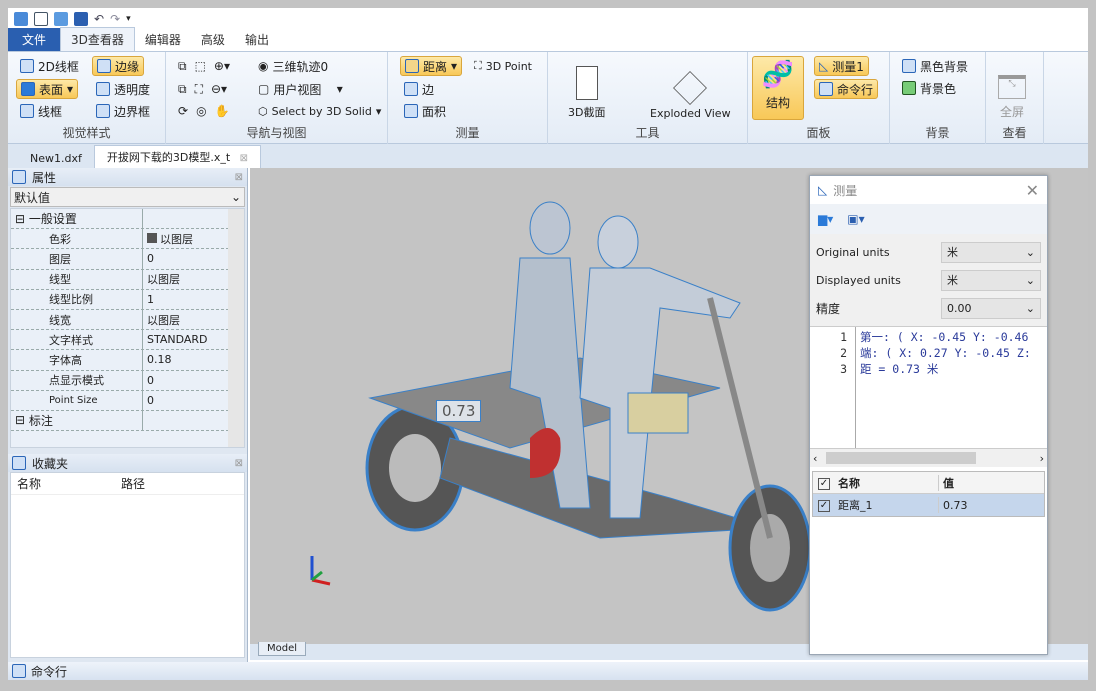 This screenshot has width=1096, height=691. I want to click on 3d-orbit-button: ◉ 三维轨迹0, so click(293, 66).